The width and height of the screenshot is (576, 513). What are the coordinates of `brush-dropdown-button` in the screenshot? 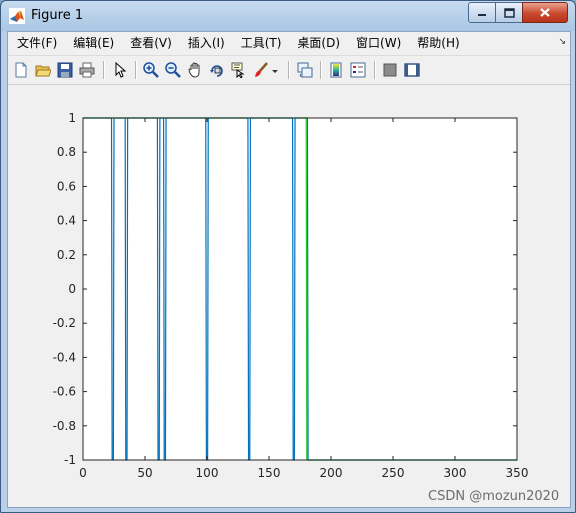 It's located at (275, 70).